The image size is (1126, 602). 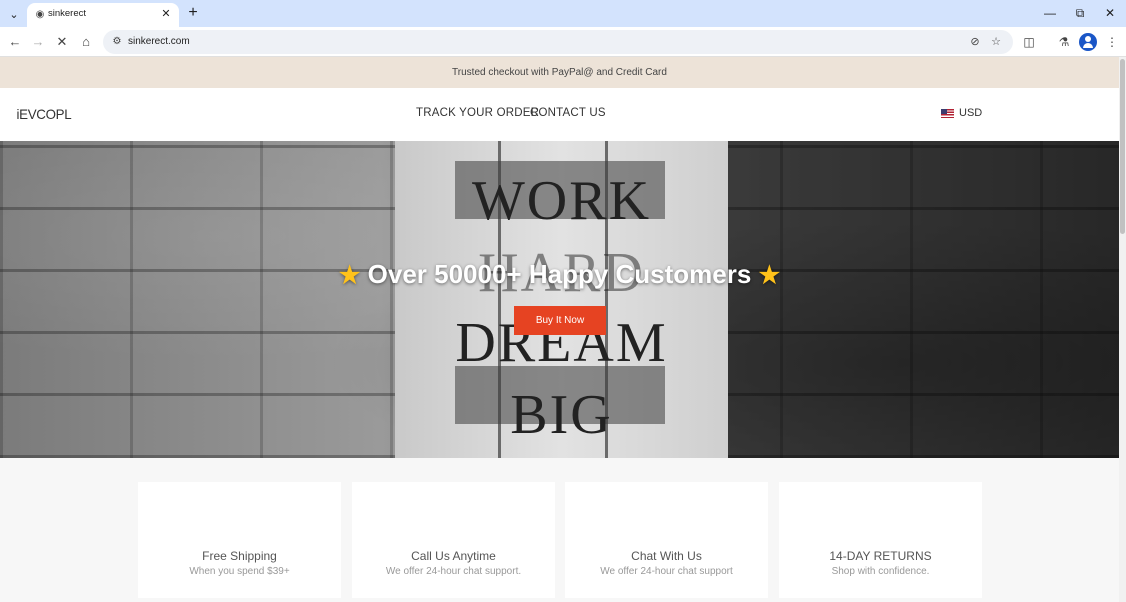 I want to click on eye-off-icon: ⊘, so click(x=975, y=42).